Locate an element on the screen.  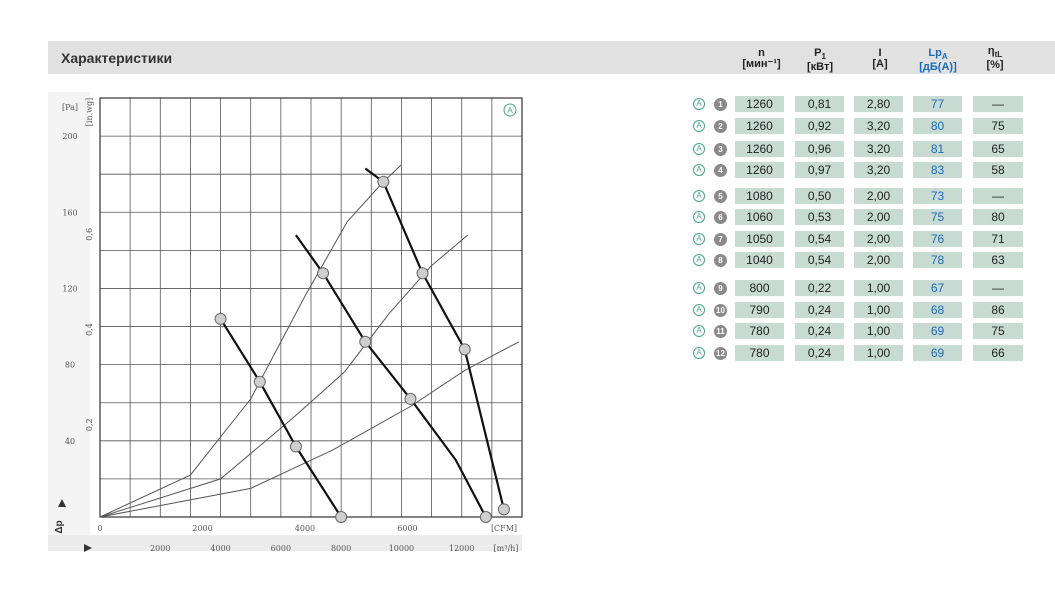
power-cell: 0,81 is located at coordinates (819, 104).